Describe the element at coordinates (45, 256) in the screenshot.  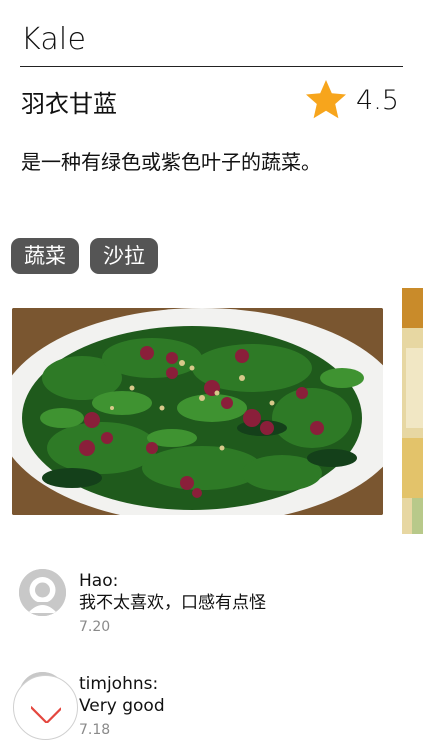
I see `tag-vegetable: 蔬菜` at that location.